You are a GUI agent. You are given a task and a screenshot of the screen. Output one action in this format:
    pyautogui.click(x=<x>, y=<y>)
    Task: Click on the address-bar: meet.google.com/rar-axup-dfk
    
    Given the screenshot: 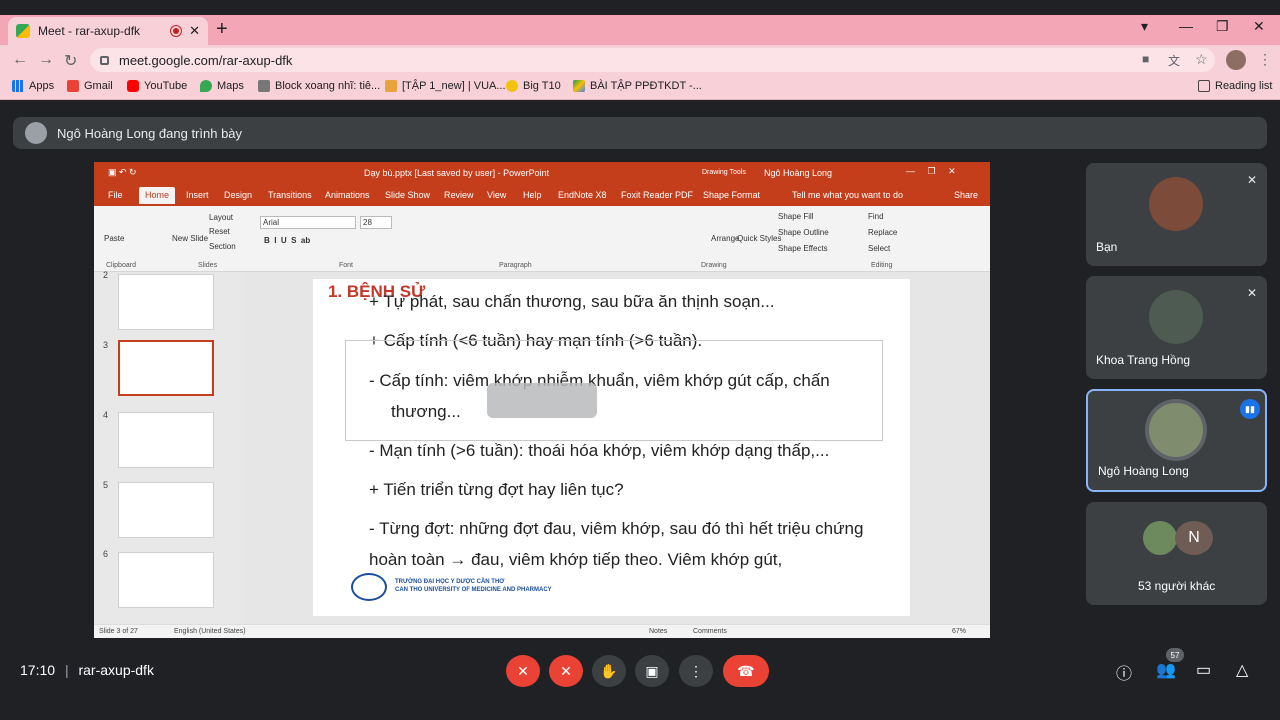 What is the action you would take?
    pyautogui.click(x=652, y=60)
    